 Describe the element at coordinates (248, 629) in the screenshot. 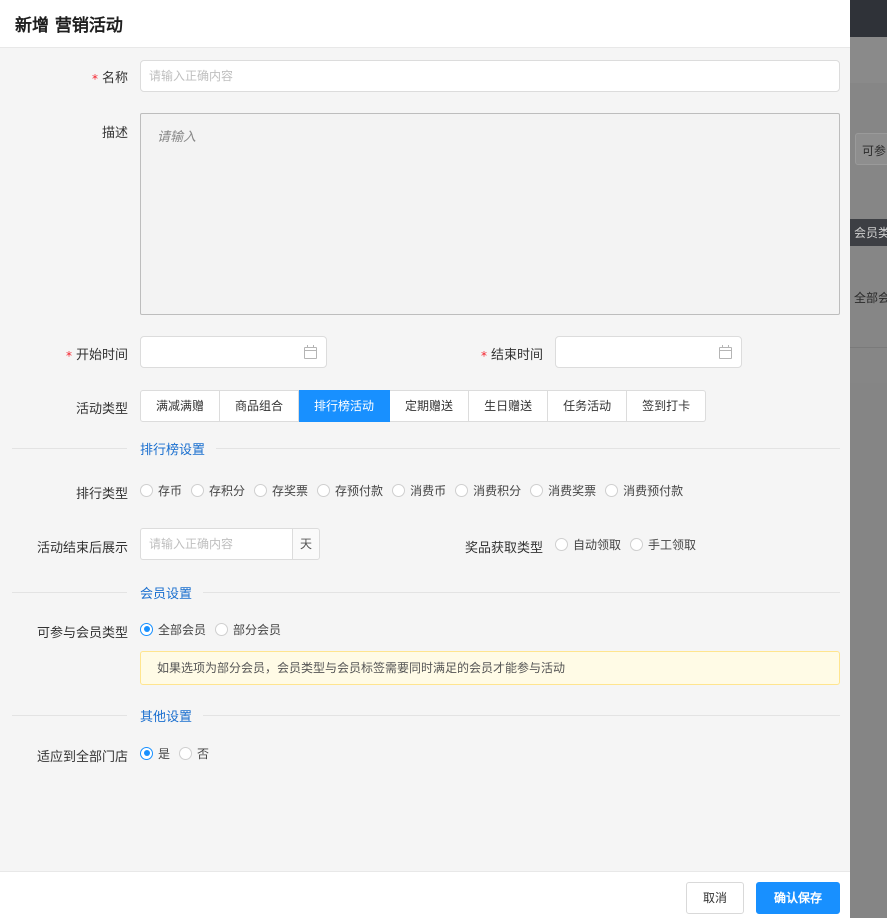

I see `member-type-option-partial: 部分会员` at that location.